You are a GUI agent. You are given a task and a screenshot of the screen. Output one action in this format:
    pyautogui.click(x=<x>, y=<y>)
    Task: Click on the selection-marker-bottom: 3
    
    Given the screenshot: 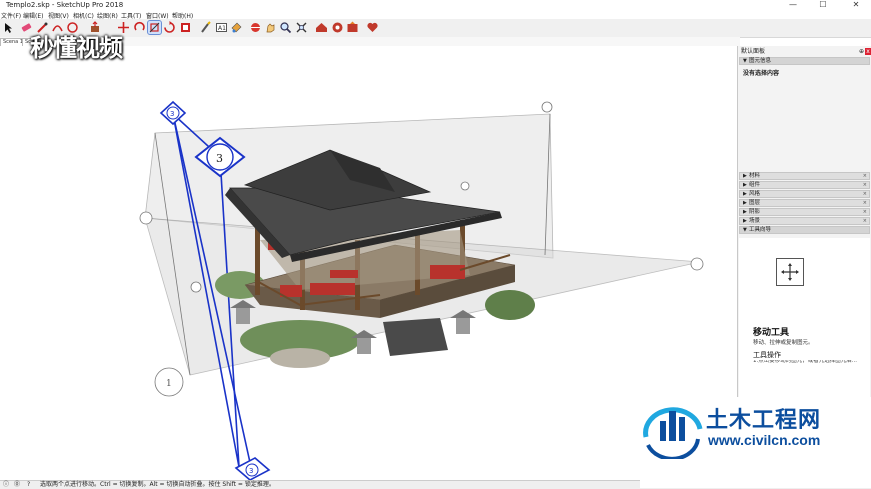 What is the action you would take?
    pyautogui.click(x=252, y=469)
    